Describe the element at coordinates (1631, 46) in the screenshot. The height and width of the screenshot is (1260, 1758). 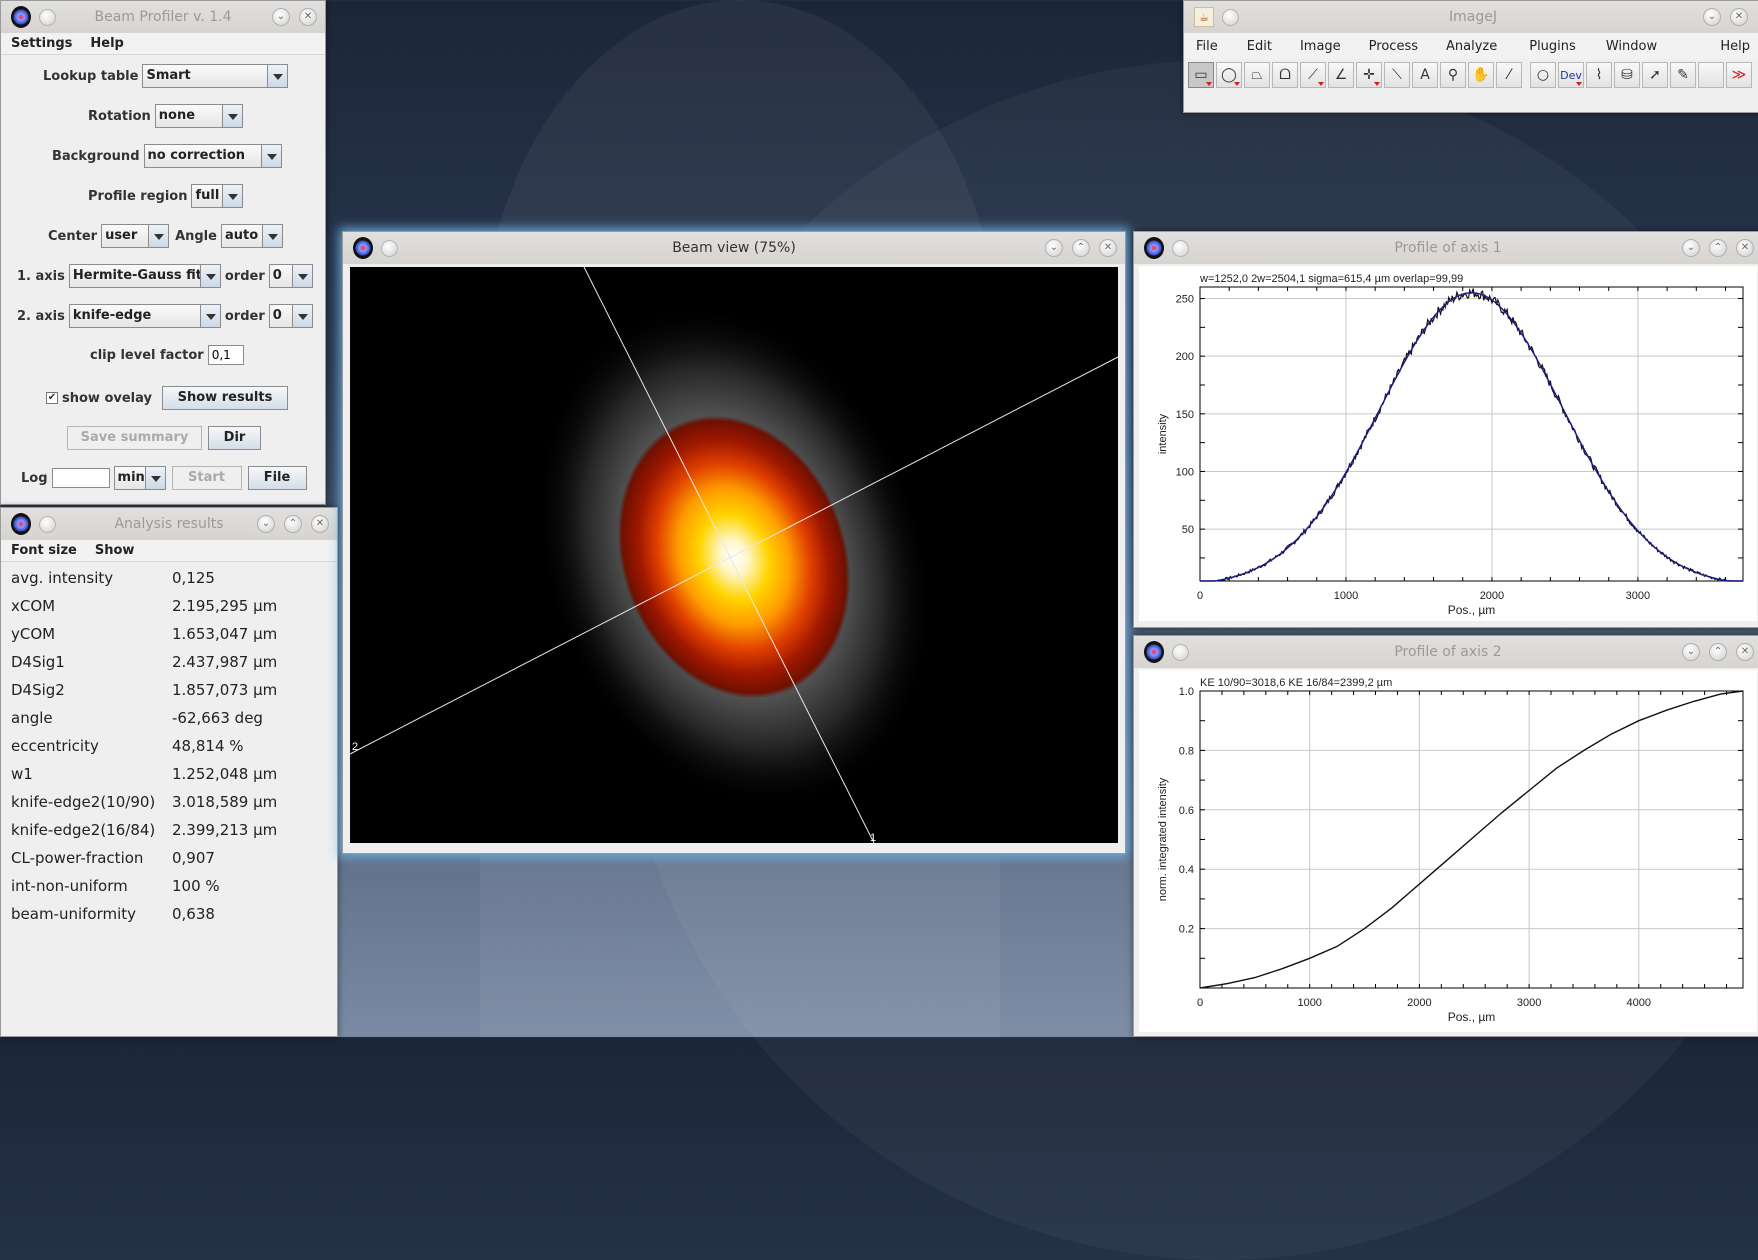
I see `menu-window: Window` at that location.